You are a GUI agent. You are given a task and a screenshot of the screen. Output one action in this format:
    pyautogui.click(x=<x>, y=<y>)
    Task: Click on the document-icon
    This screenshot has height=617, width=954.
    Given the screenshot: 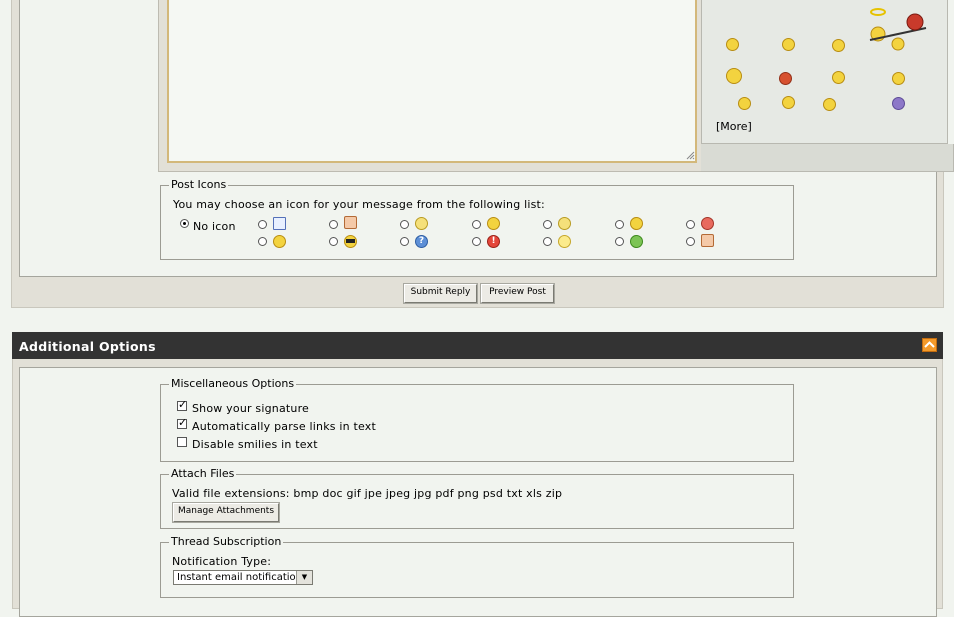 What is the action you would take?
    pyautogui.click(x=279, y=223)
    